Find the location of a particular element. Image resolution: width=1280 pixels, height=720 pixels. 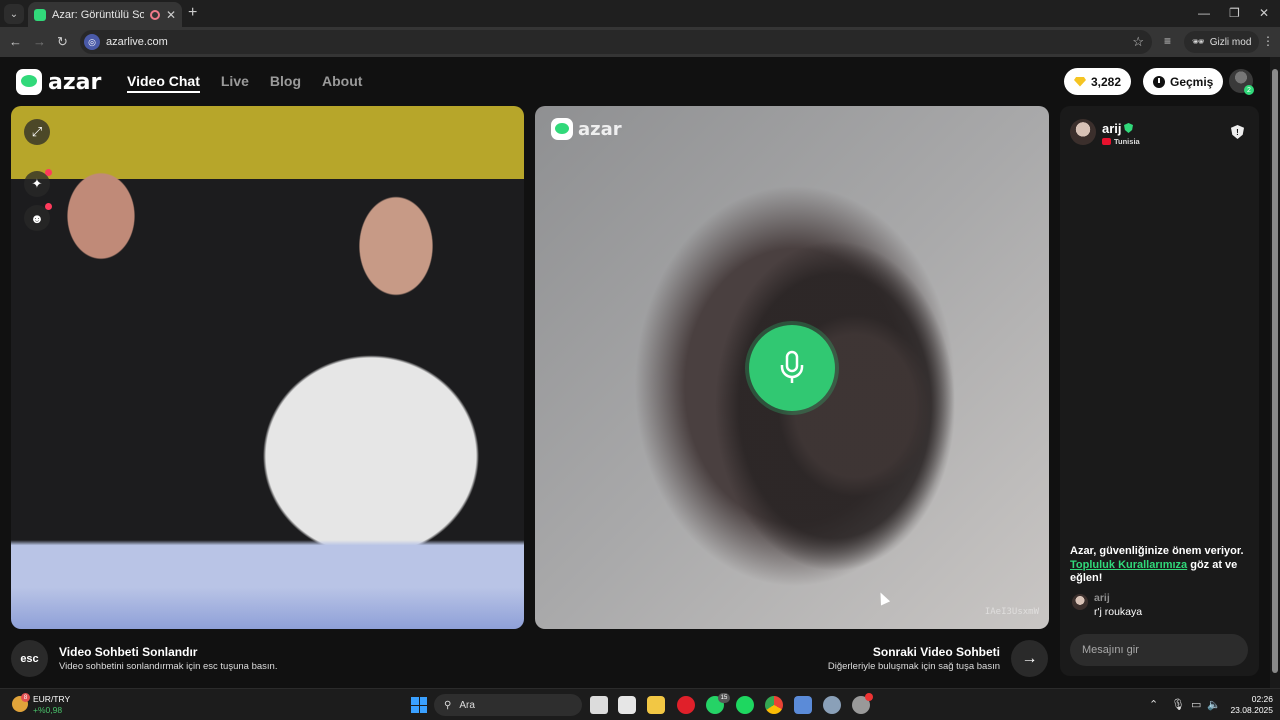

main-nav: Video Chat Live Blog About is located at coordinates (244, 83).